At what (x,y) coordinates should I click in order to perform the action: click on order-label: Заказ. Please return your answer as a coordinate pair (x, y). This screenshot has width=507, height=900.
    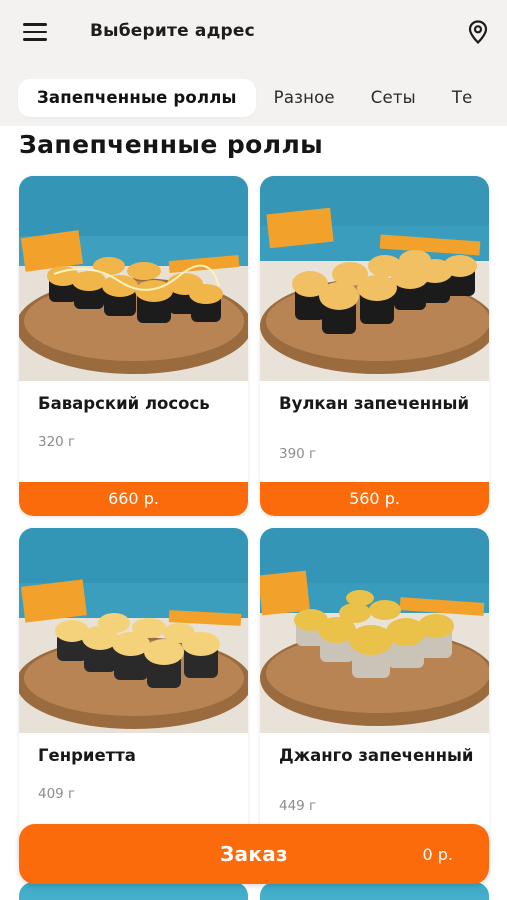
    Looking at the image, I should click on (254, 854).